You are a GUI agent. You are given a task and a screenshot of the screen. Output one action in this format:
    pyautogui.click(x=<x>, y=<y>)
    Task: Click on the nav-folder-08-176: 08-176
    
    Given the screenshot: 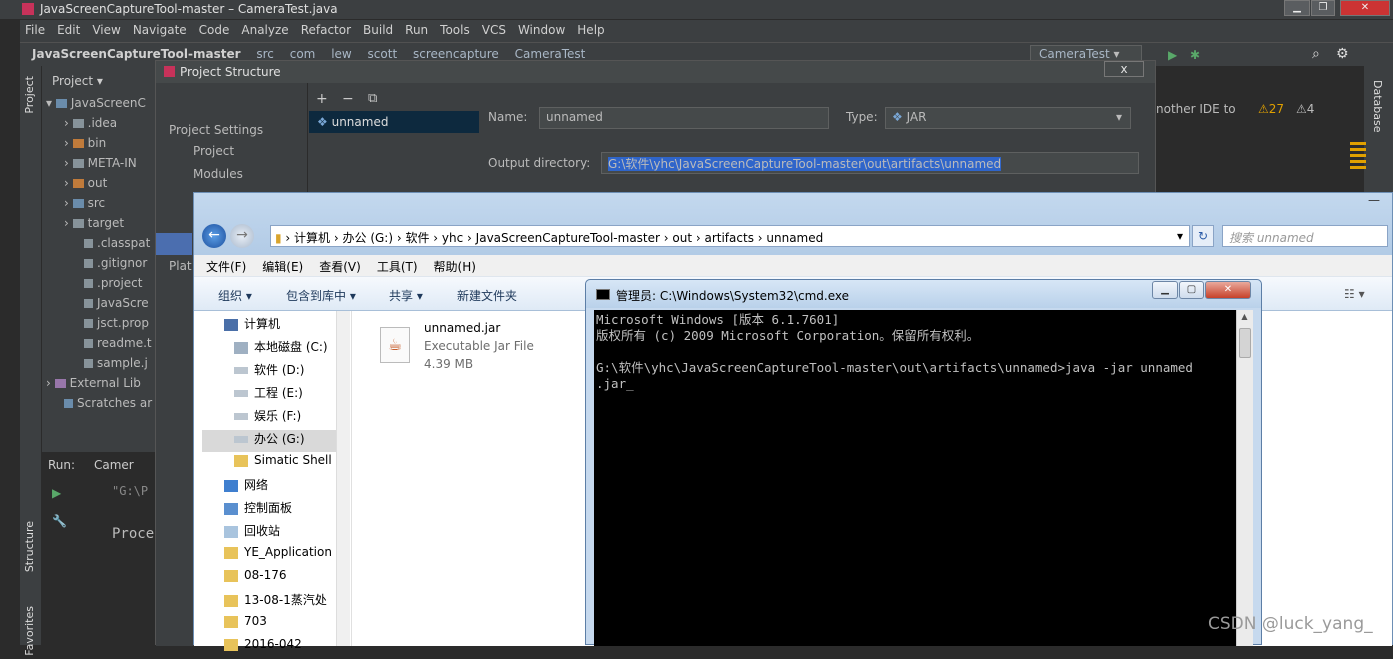 What is the action you would take?
    pyautogui.click(x=255, y=579)
    